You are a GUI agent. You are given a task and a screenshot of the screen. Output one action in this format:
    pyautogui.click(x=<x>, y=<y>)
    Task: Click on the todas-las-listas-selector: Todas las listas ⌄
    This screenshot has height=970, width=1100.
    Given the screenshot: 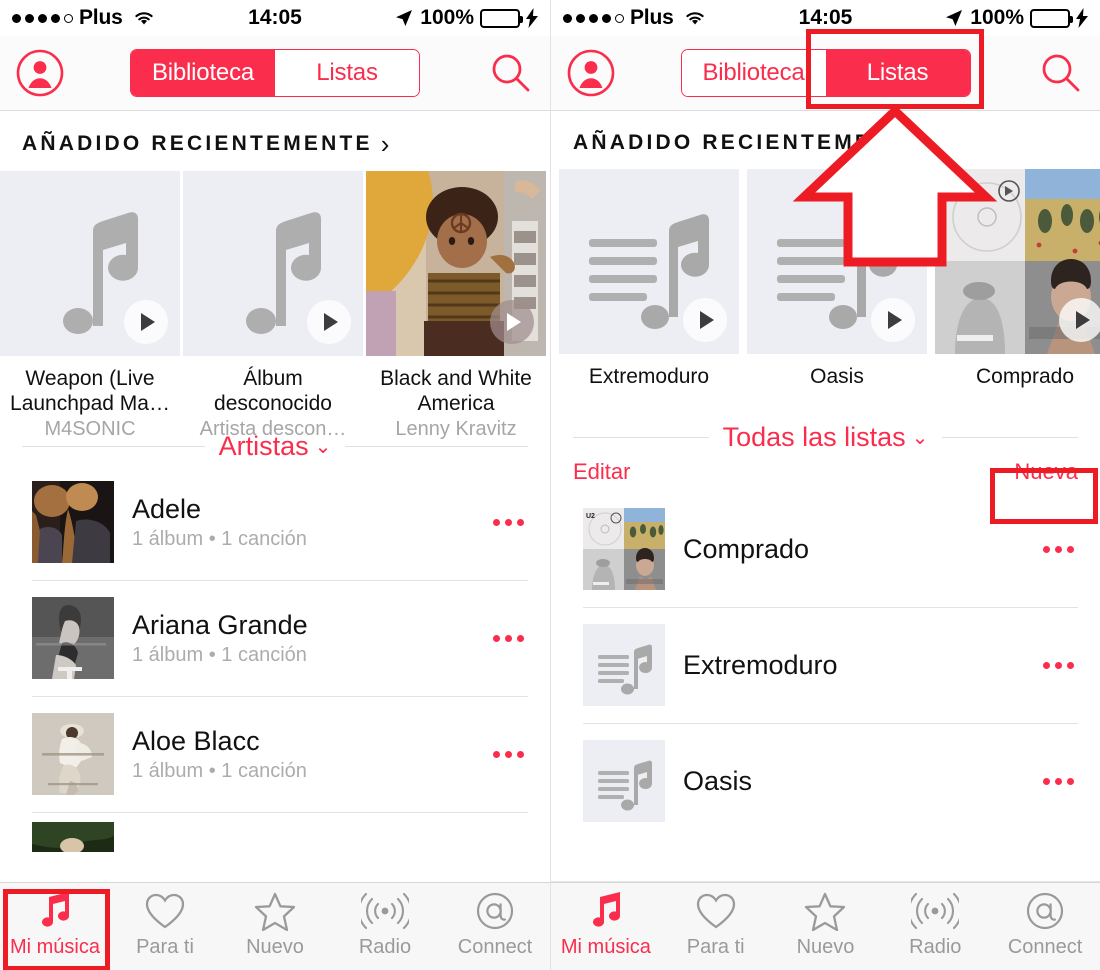 What is the action you would take?
    pyautogui.click(x=826, y=437)
    